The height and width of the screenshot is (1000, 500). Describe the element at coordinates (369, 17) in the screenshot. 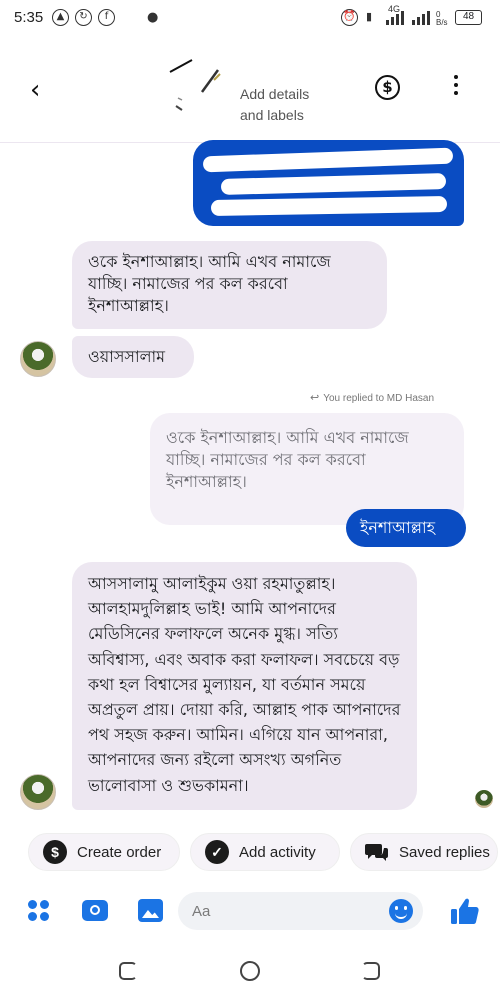

I see `vibrate-icon: ▮` at that location.